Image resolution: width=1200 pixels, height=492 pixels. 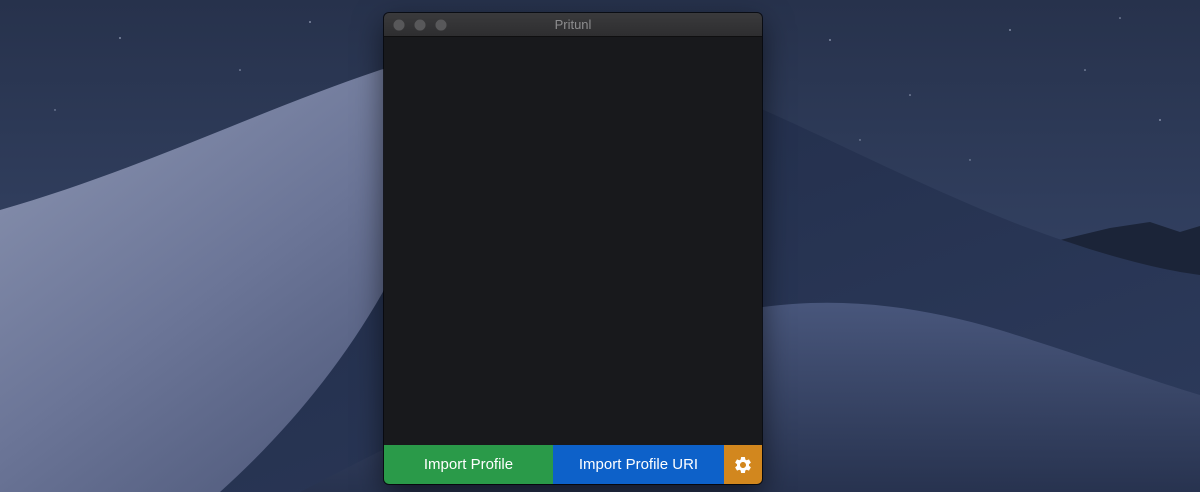 I want to click on import-profile-button: Import Profile, so click(x=468, y=464).